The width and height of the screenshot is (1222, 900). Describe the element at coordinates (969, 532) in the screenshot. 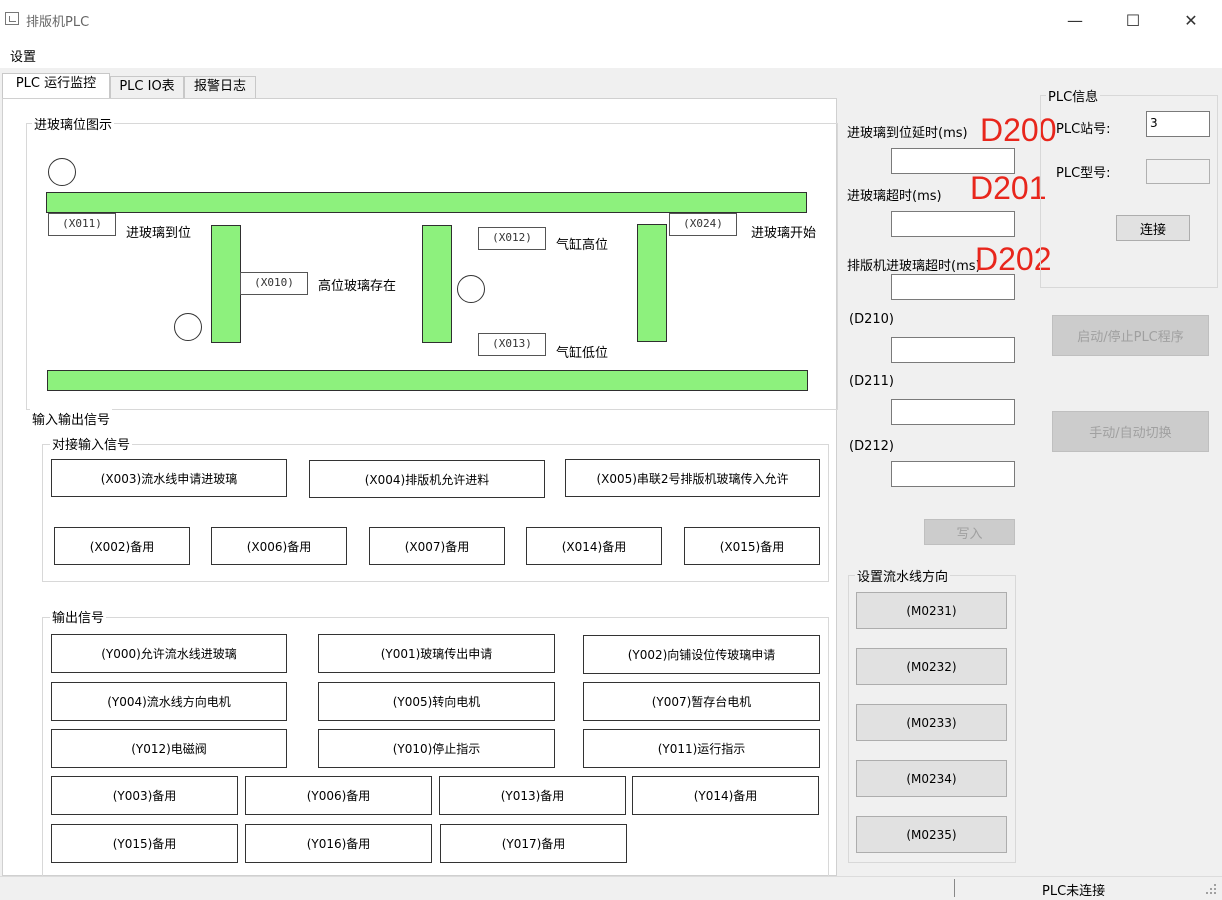

I see `write-button: 写入` at that location.